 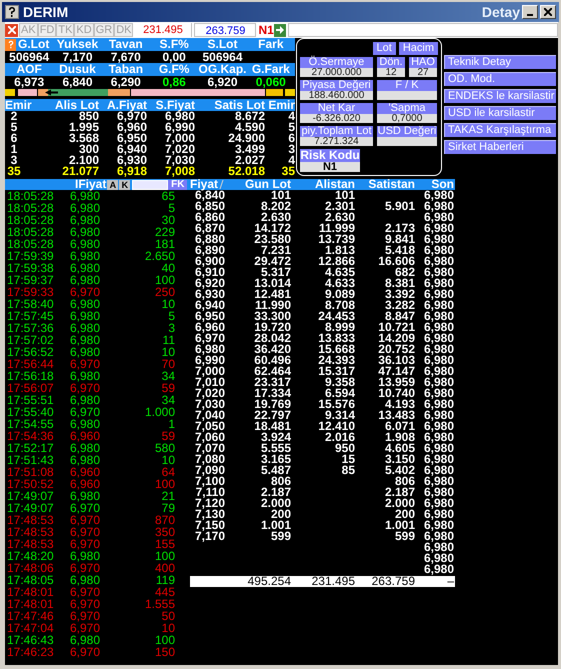 What do you see at coordinates (434, 184) in the screenshot?
I see `column-header: Son` at bounding box center [434, 184].